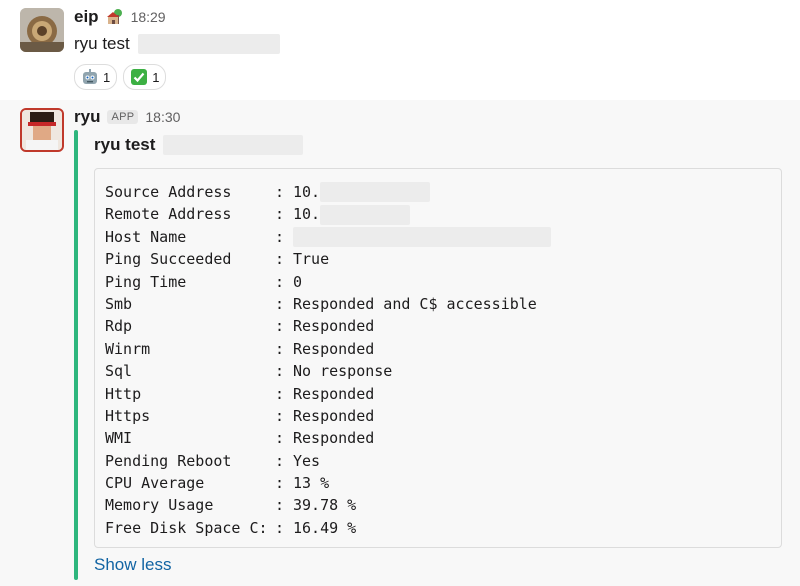 This screenshot has width=800, height=586. What do you see at coordinates (438, 371) in the screenshot?
I see `code-row: Sql: No response` at bounding box center [438, 371].